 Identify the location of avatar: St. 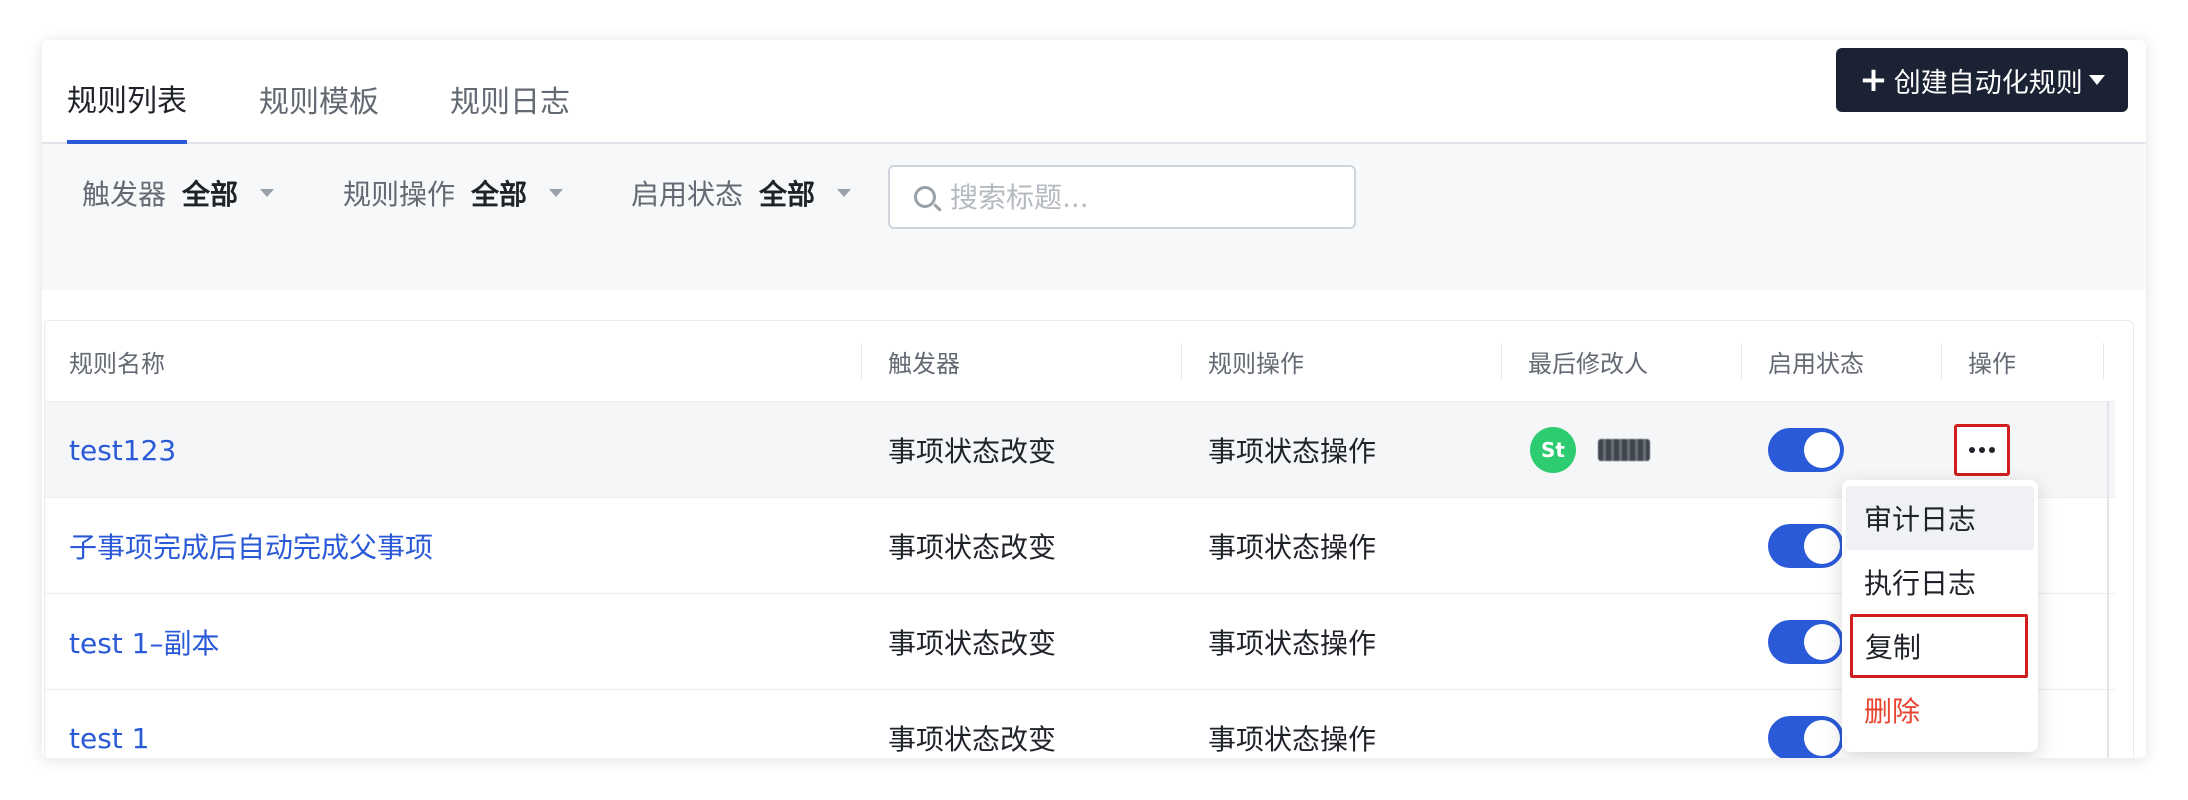
(1553, 450).